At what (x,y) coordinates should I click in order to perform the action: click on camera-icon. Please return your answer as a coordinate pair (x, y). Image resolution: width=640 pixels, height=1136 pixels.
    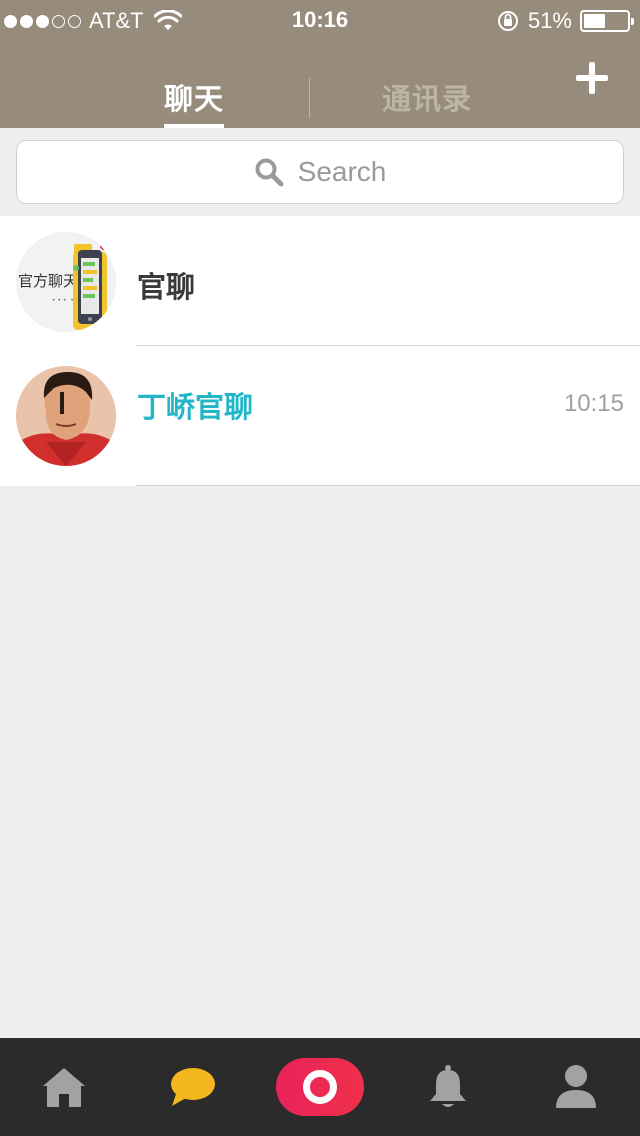
    Looking at the image, I should click on (320, 1087).